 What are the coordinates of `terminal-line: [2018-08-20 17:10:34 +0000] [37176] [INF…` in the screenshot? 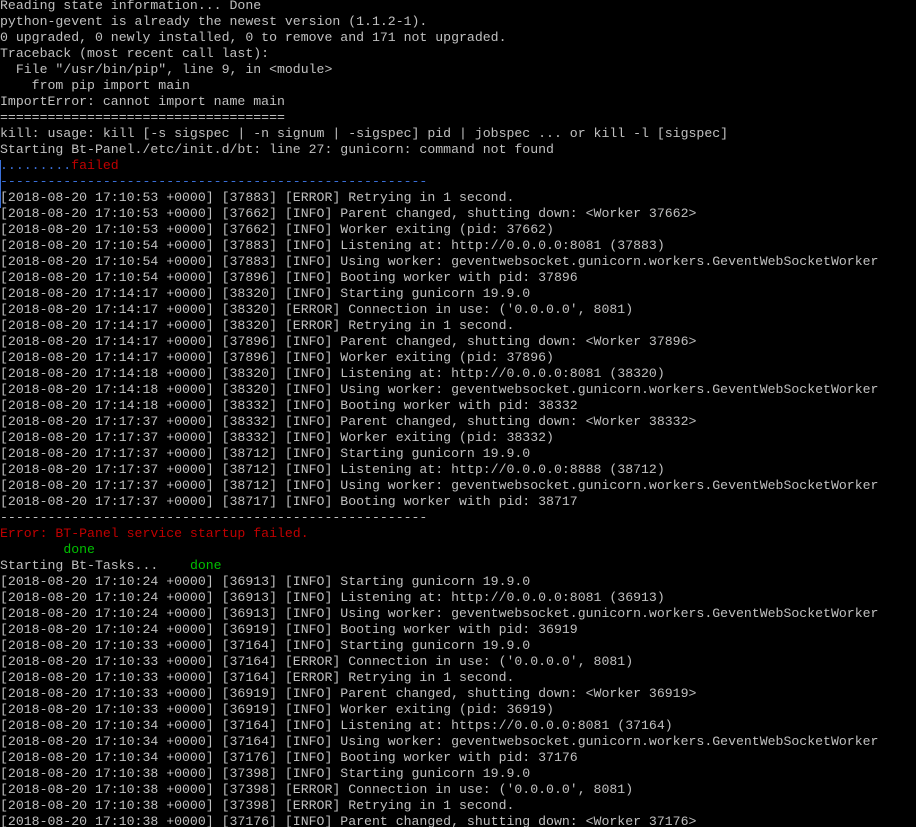 It's located at (458, 758).